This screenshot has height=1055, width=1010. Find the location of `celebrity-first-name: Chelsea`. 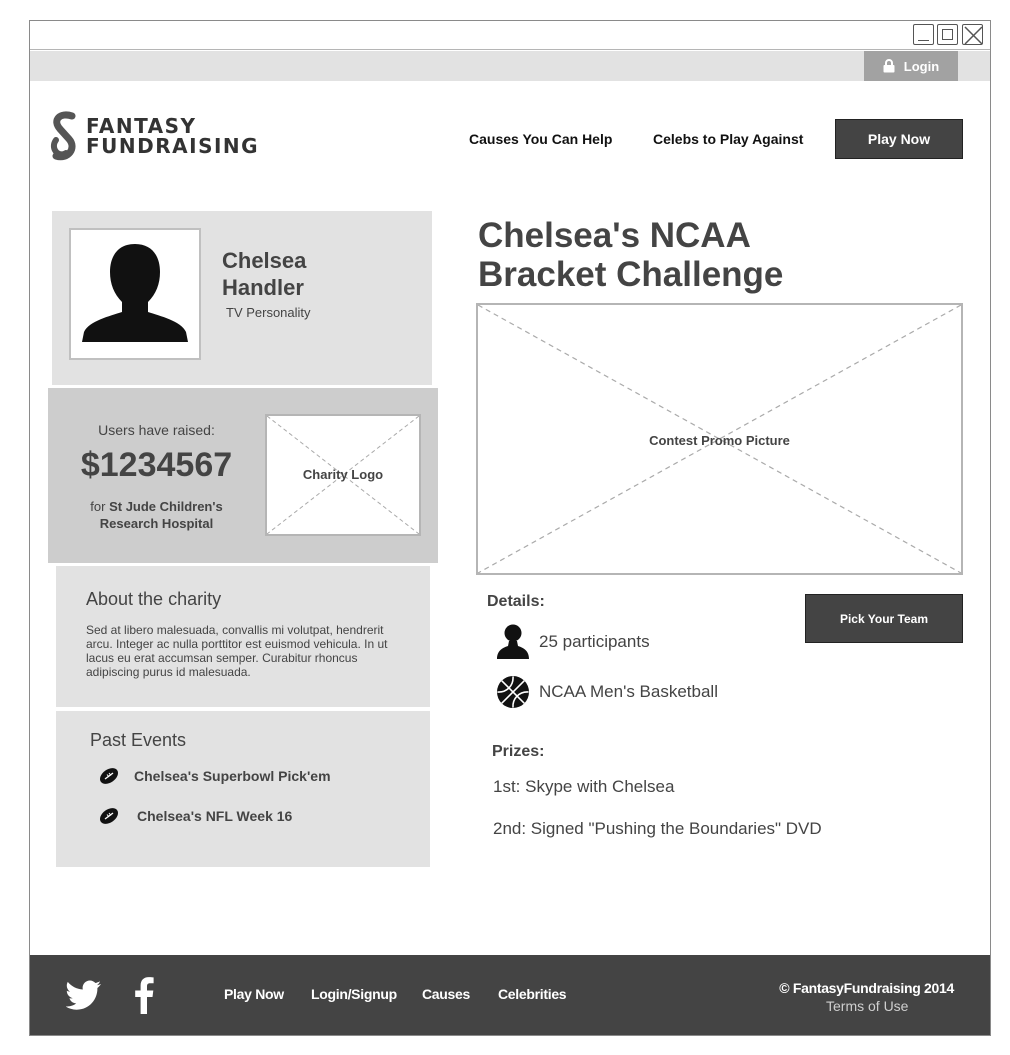

celebrity-first-name: Chelsea is located at coordinates (264, 260).